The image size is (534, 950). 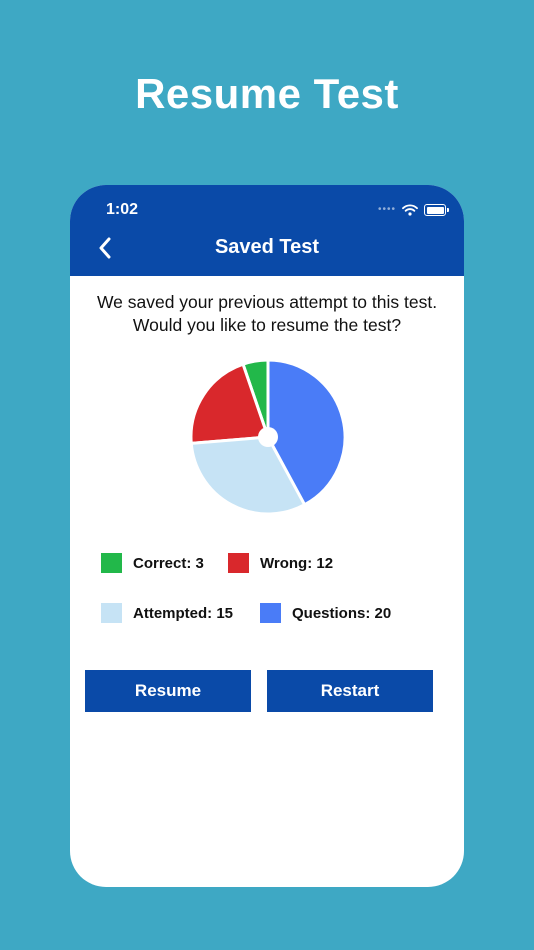 I want to click on promo-headline: Resume Test, so click(x=267, y=93).